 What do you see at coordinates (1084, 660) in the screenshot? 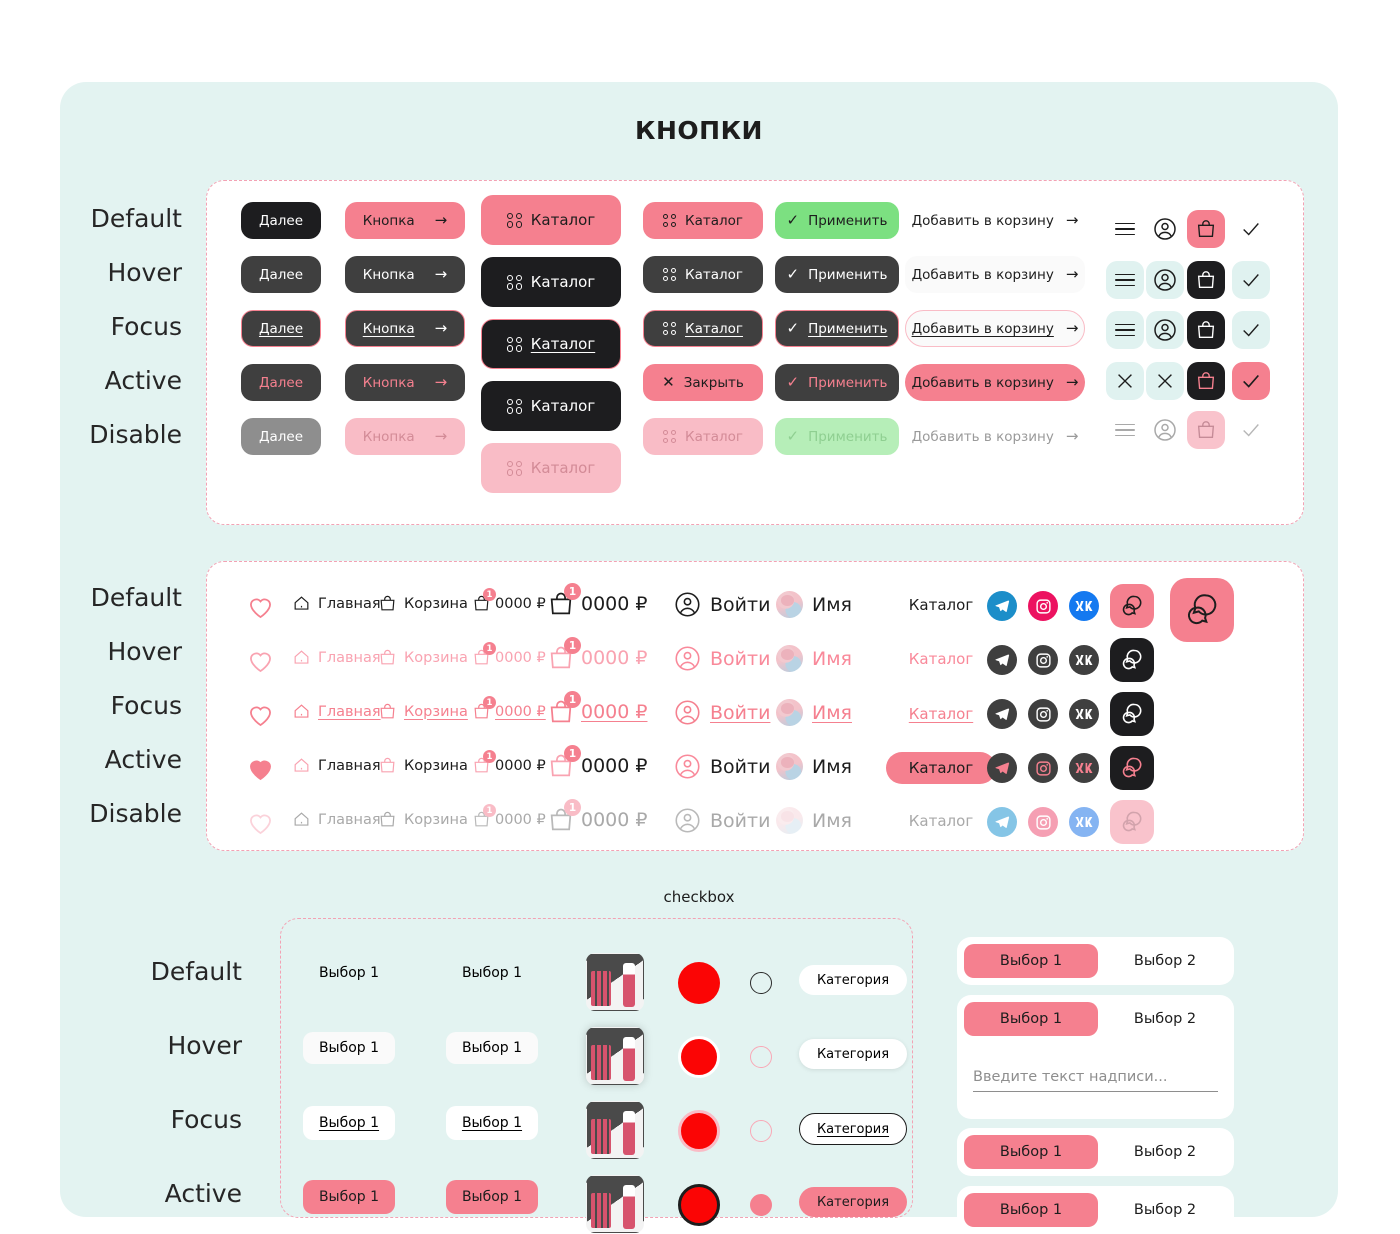
I see `vk-icon-hover` at bounding box center [1084, 660].